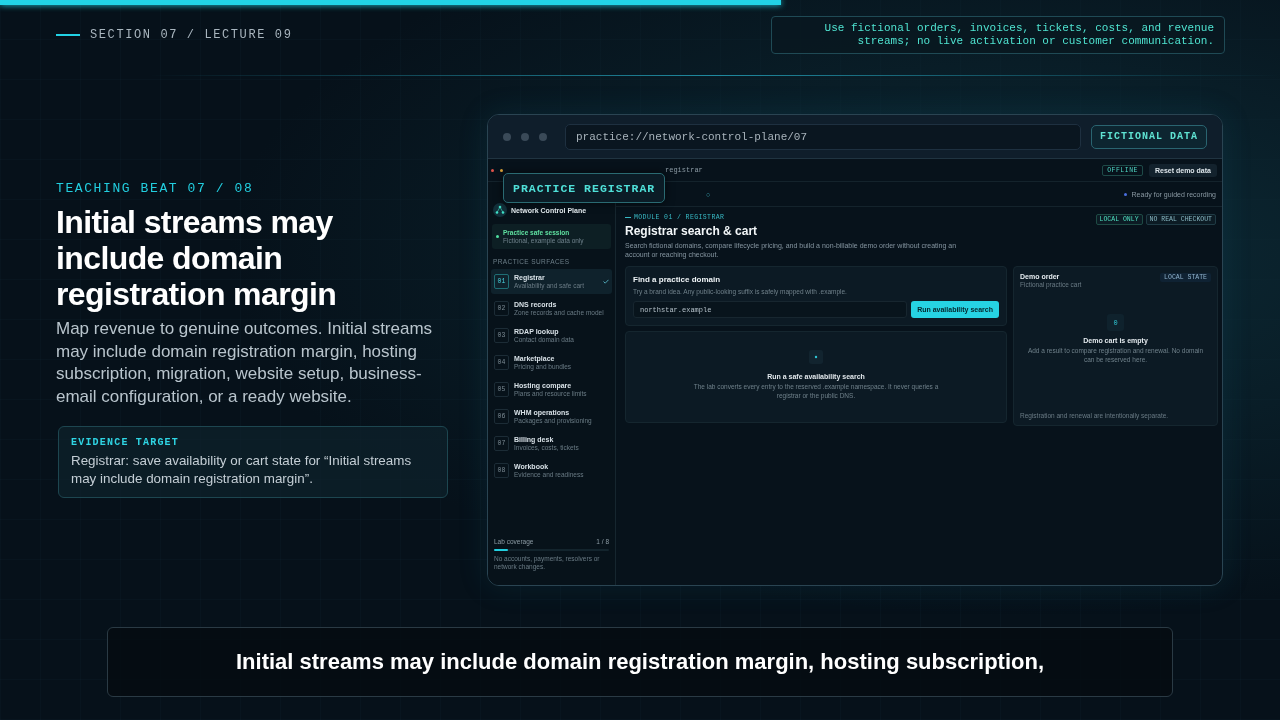  What do you see at coordinates (245, 363) in the screenshot?
I see `lesson-body: Map revenue to genuine outcomes. Initial streams may include domain registration margin, hosting subscription, migration, website setup, business-email configuration, or a ready website.` at bounding box center [245, 363].